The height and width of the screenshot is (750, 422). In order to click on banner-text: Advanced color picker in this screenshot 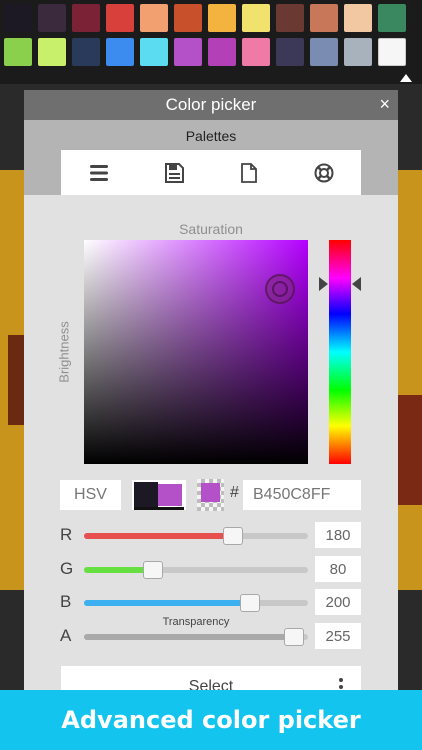, I will do `click(211, 720)`.